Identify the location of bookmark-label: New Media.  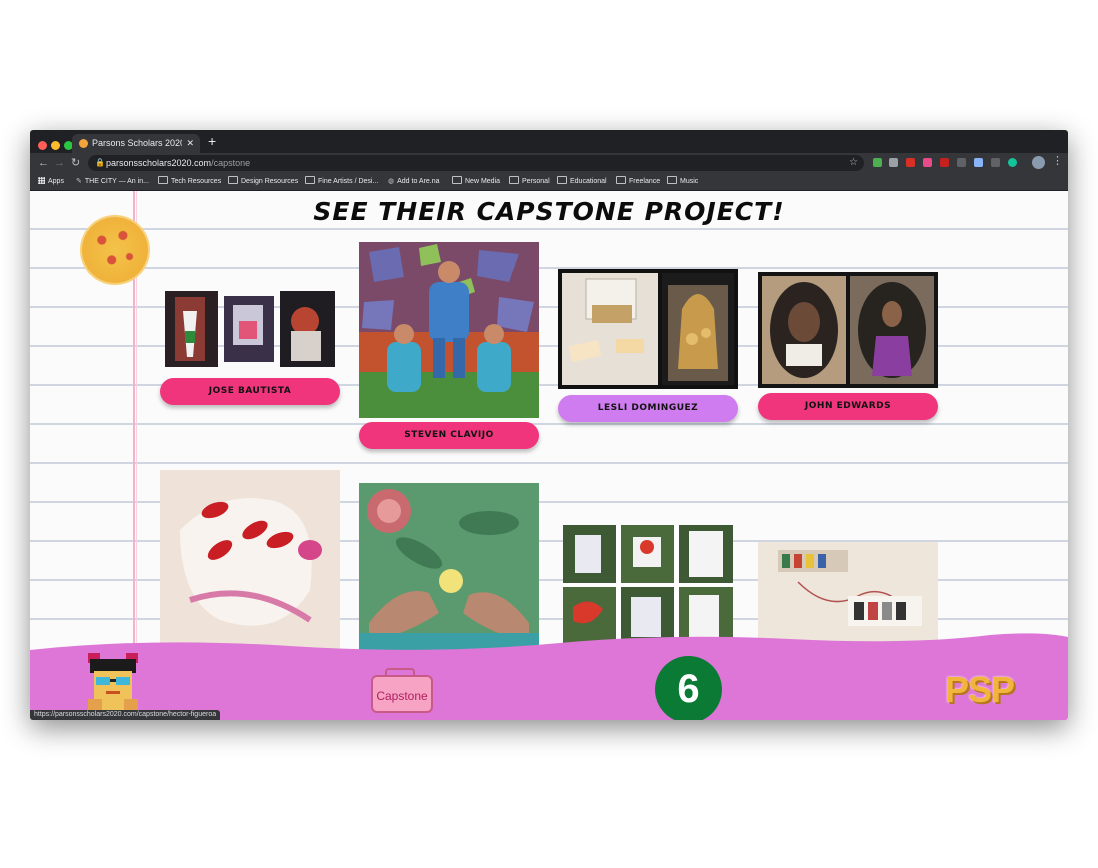
(483, 181).